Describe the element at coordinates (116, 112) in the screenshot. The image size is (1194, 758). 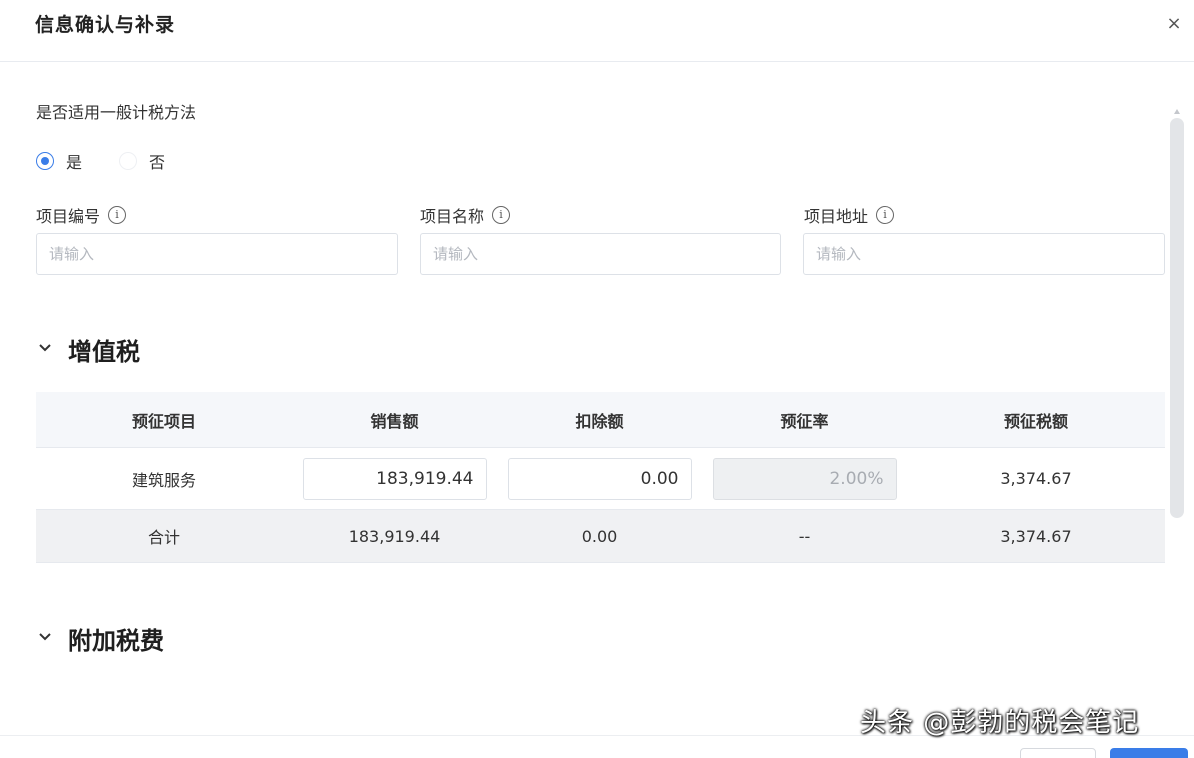
I see `tax-method-question: 是否适用一般计税方法` at that location.